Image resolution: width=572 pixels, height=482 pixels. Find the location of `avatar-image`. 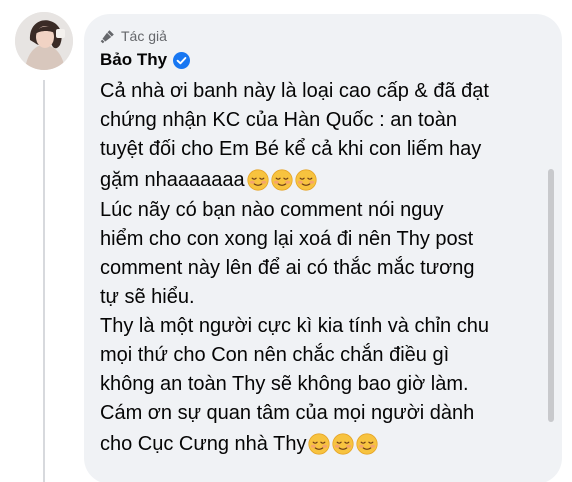

avatar-image is located at coordinates (44, 41).